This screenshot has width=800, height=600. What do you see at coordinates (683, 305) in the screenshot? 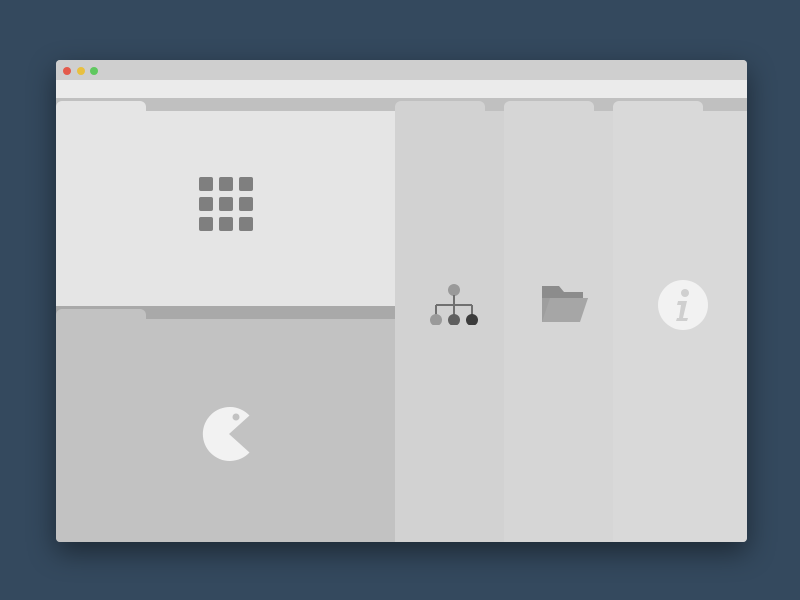
I see `info-icon` at bounding box center [683, 305].